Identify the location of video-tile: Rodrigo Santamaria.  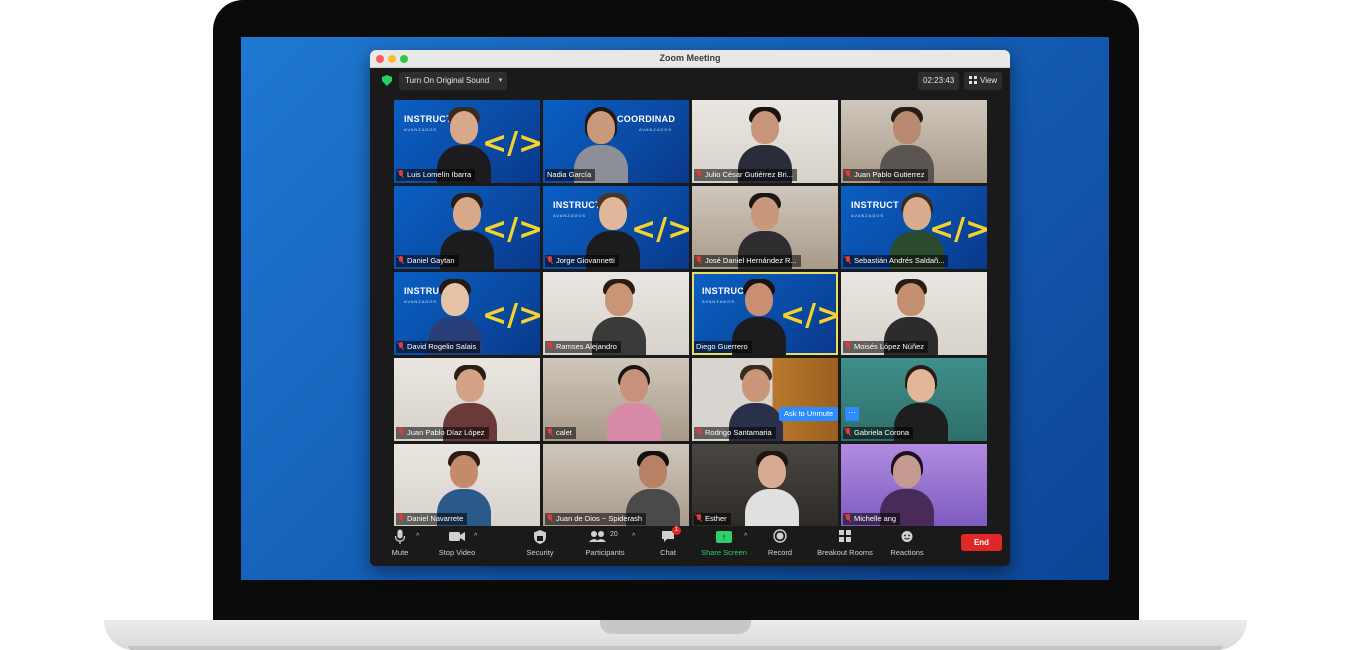
(765, 399).